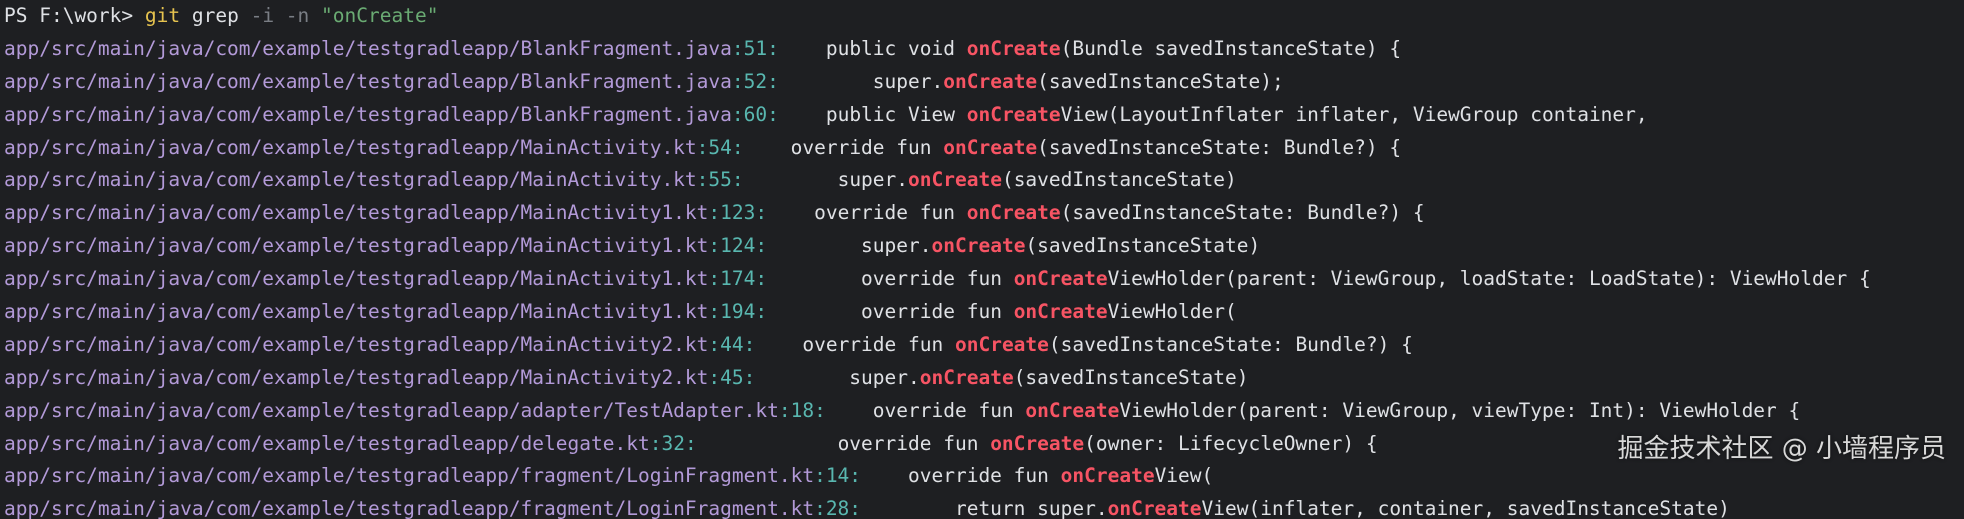  Describe the element at coordinates (755, 81) in the screenshot. I see `line-number: 52` at that location.